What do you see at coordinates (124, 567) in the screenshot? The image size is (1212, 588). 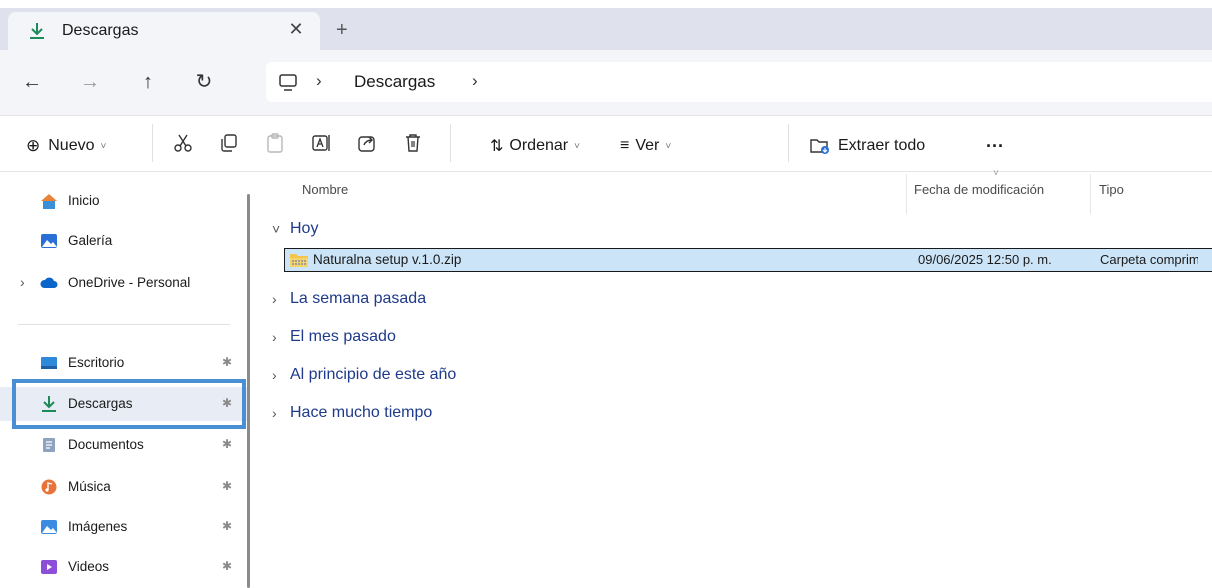 I see `sidebar-item-videos: Videos ✱` at bounding box center [124, 567].